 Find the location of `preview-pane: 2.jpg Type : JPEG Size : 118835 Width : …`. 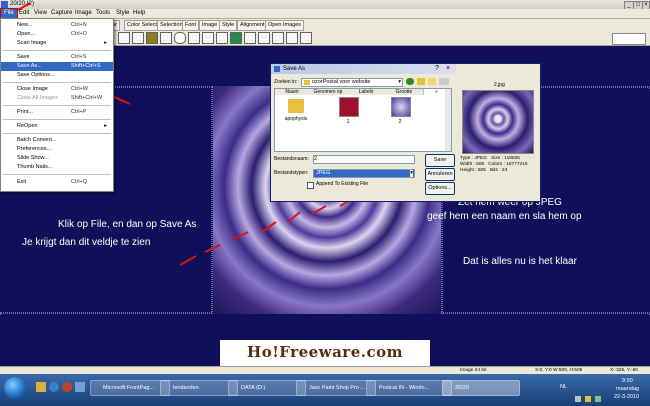

preview-pane: 2.jpg Type : JPEG Size : 118835 Width : … is located at coordinates (498, 132).